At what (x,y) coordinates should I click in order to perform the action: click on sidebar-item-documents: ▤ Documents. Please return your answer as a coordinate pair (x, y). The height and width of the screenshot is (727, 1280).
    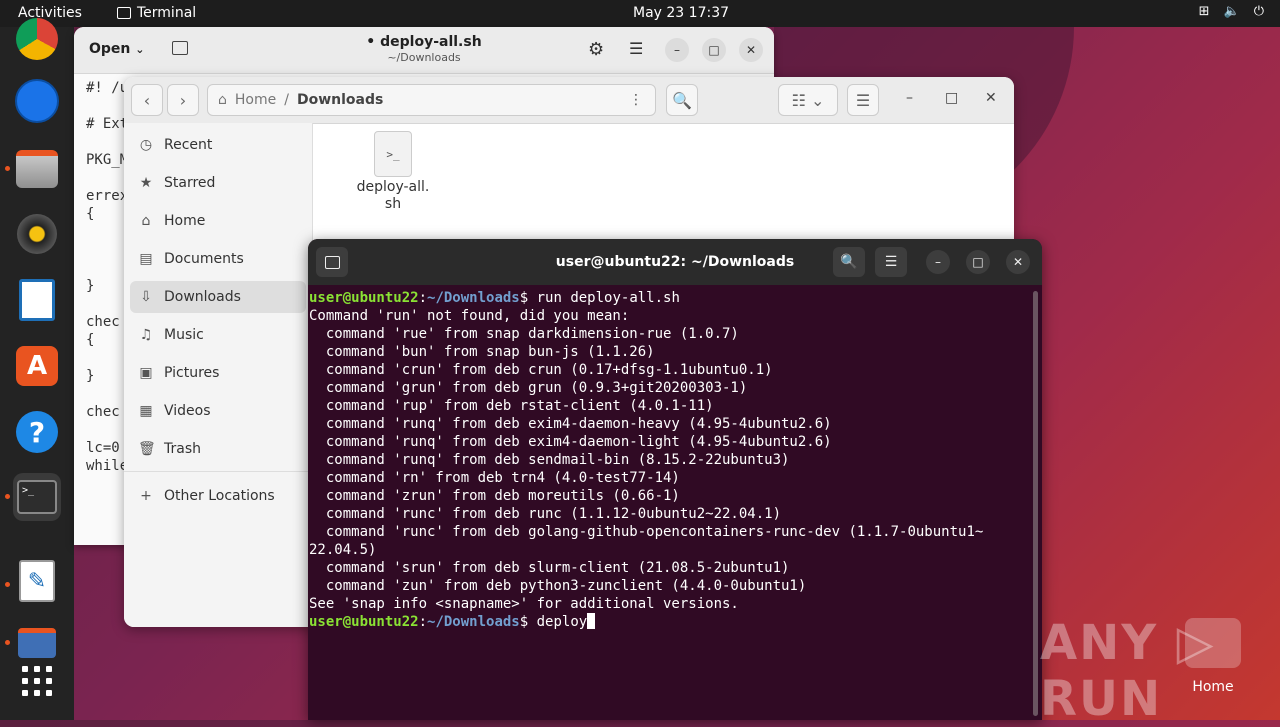
    Looking at the image, I should click on (218, 259).